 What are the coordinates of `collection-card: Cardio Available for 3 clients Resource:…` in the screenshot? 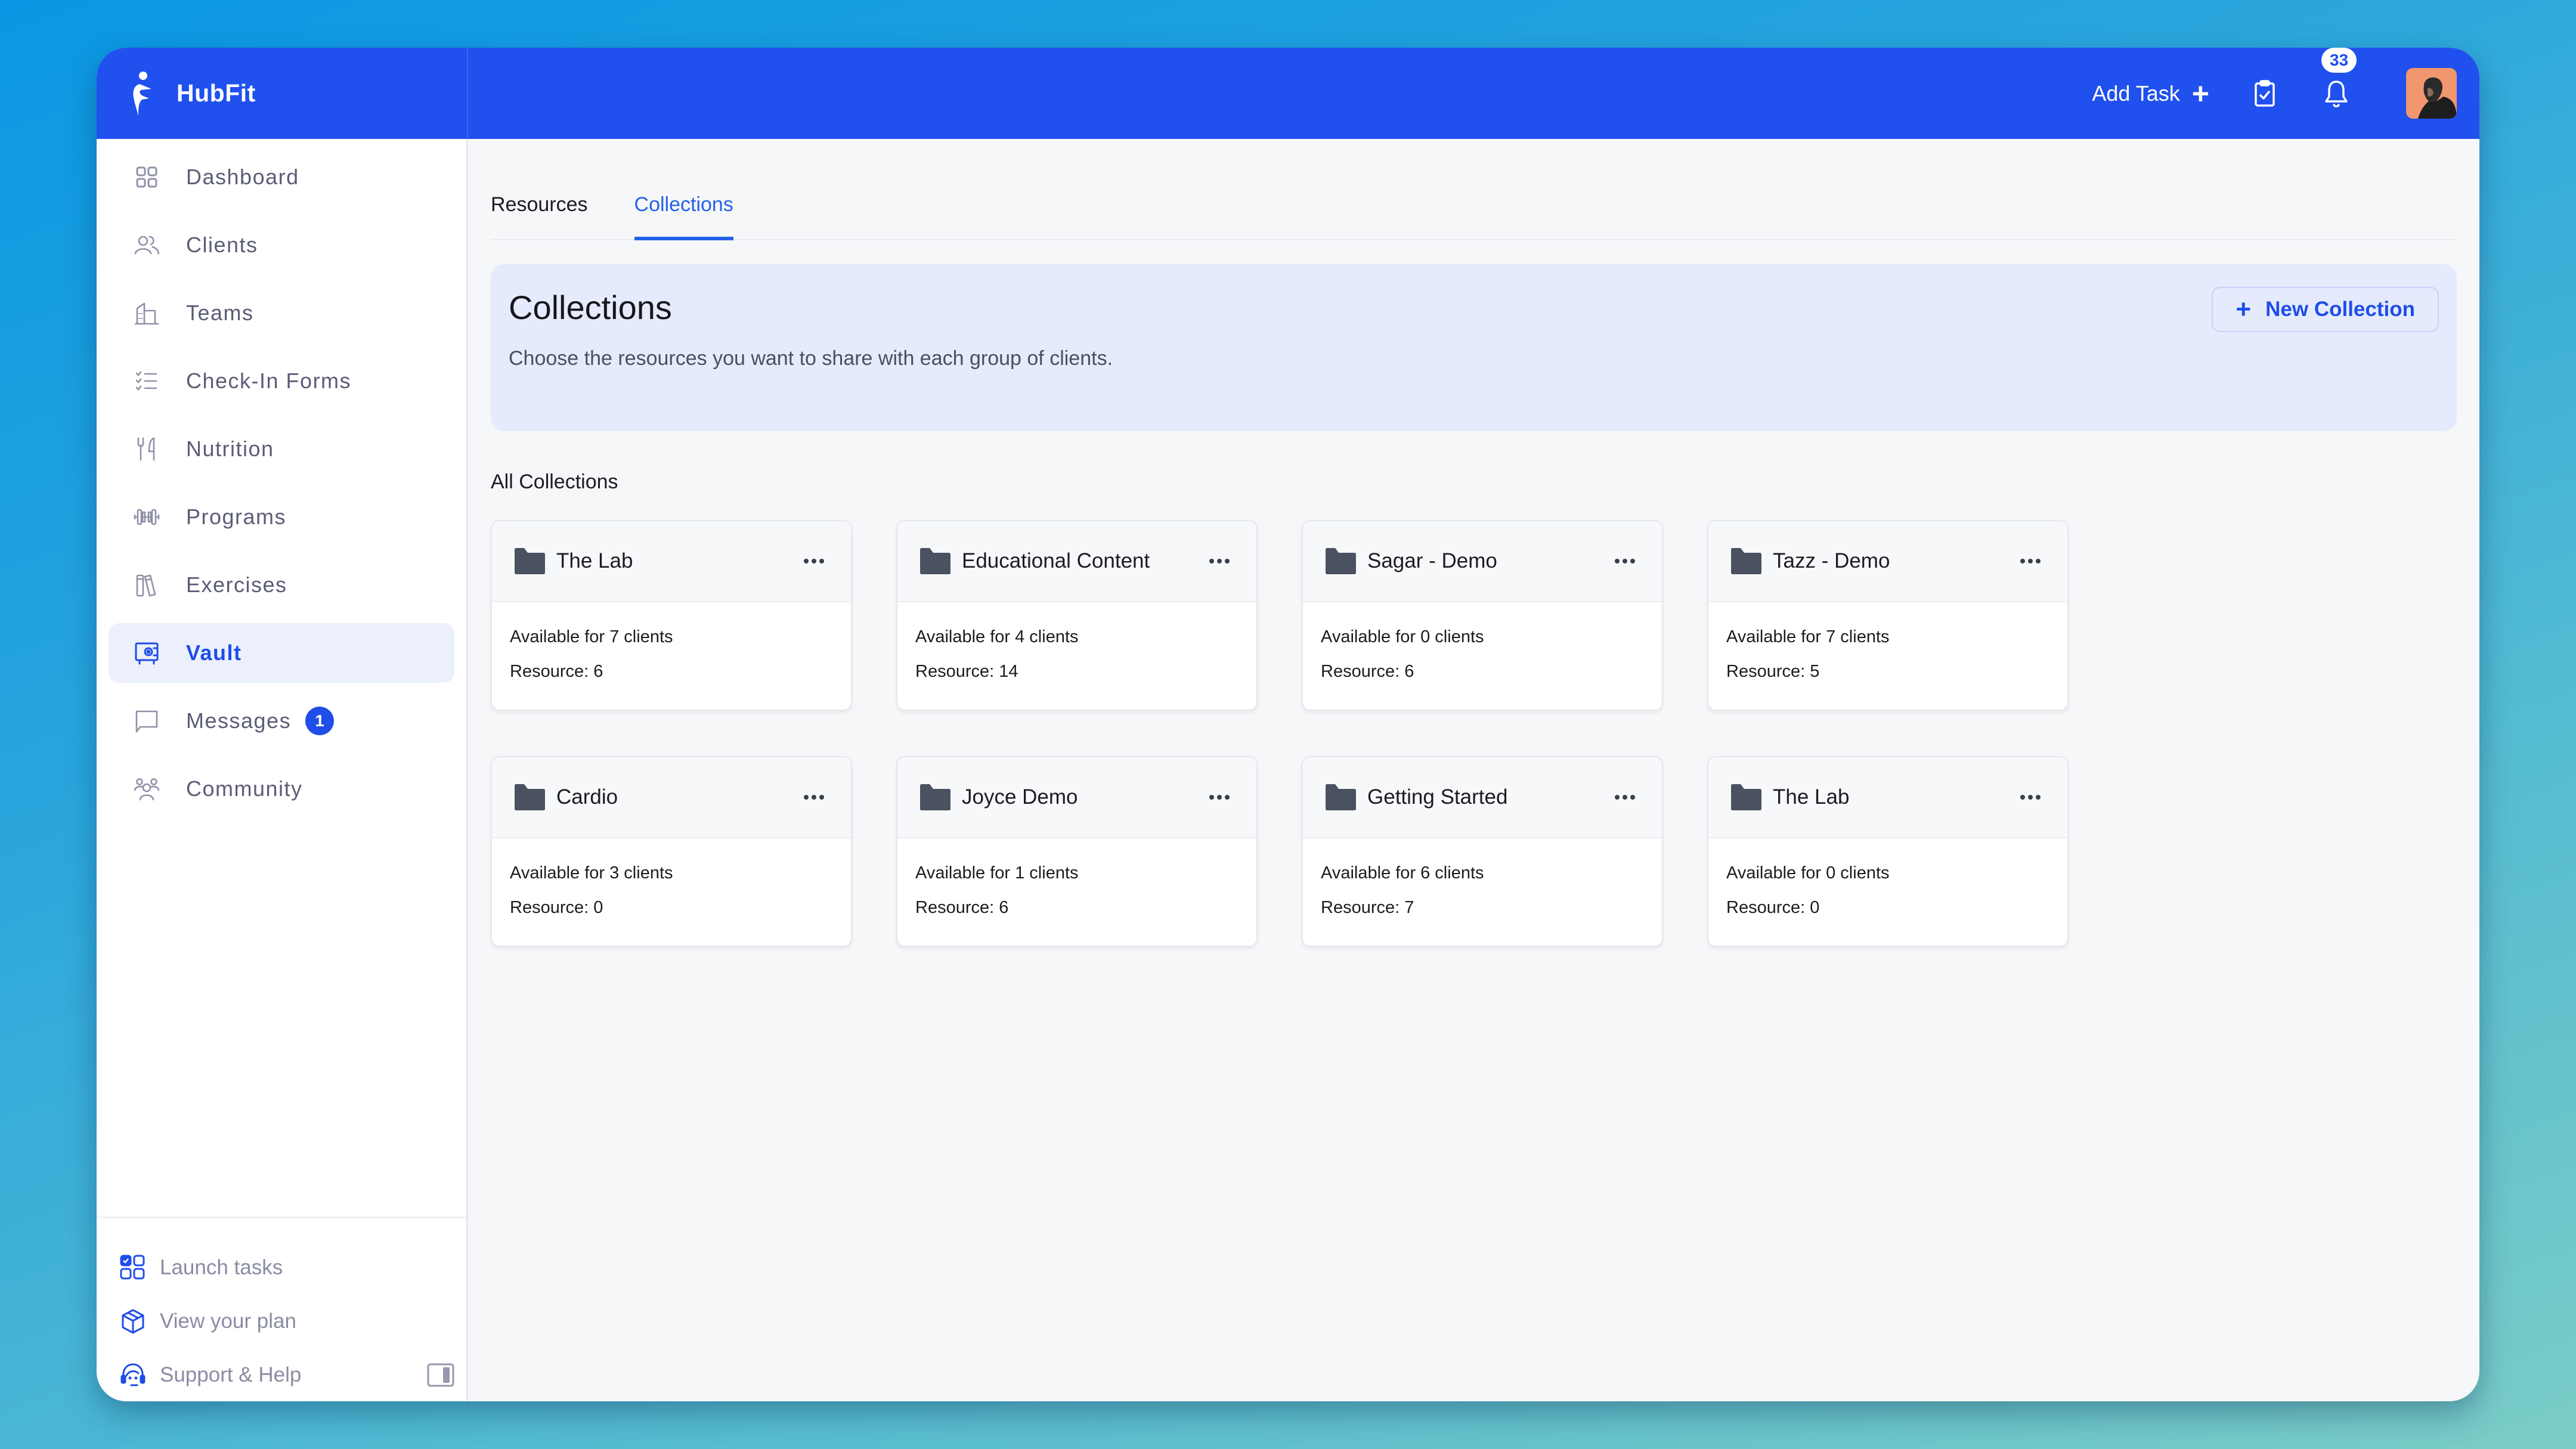 It's located at (672, 852).